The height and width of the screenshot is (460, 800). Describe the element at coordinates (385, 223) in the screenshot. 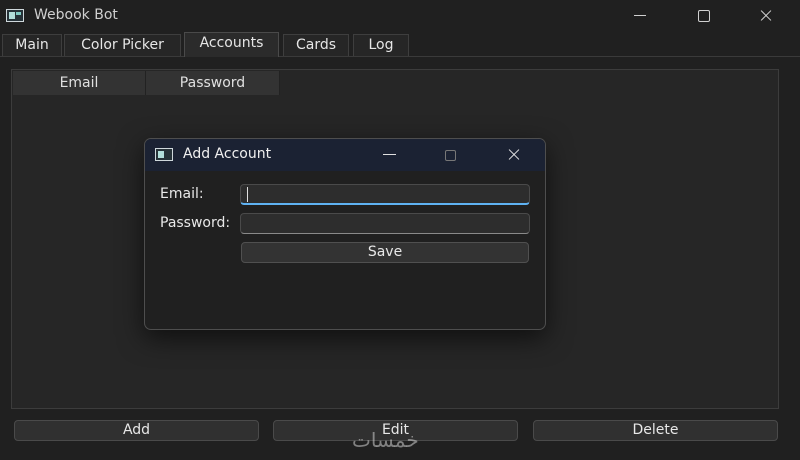

I see `password-field` at that location.